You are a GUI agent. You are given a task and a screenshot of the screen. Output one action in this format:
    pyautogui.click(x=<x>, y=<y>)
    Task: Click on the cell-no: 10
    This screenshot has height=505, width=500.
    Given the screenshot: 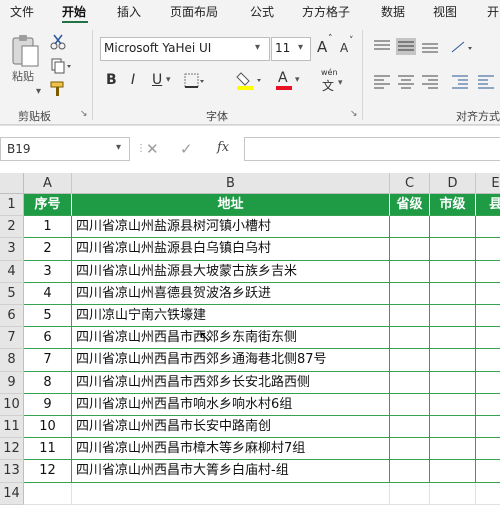 What is the action you would take?
    pyautogui.click(x=48, y=427)
    